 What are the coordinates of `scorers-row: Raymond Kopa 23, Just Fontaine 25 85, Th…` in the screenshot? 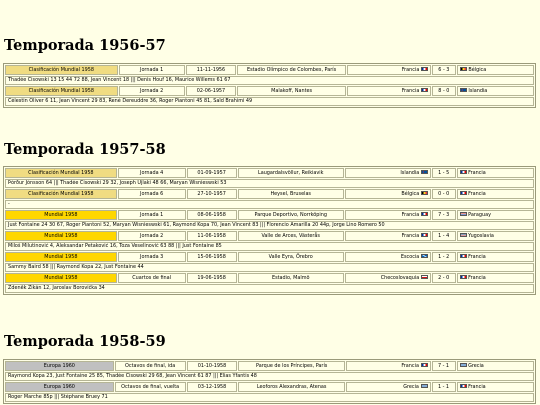 It's located at (269, 376).